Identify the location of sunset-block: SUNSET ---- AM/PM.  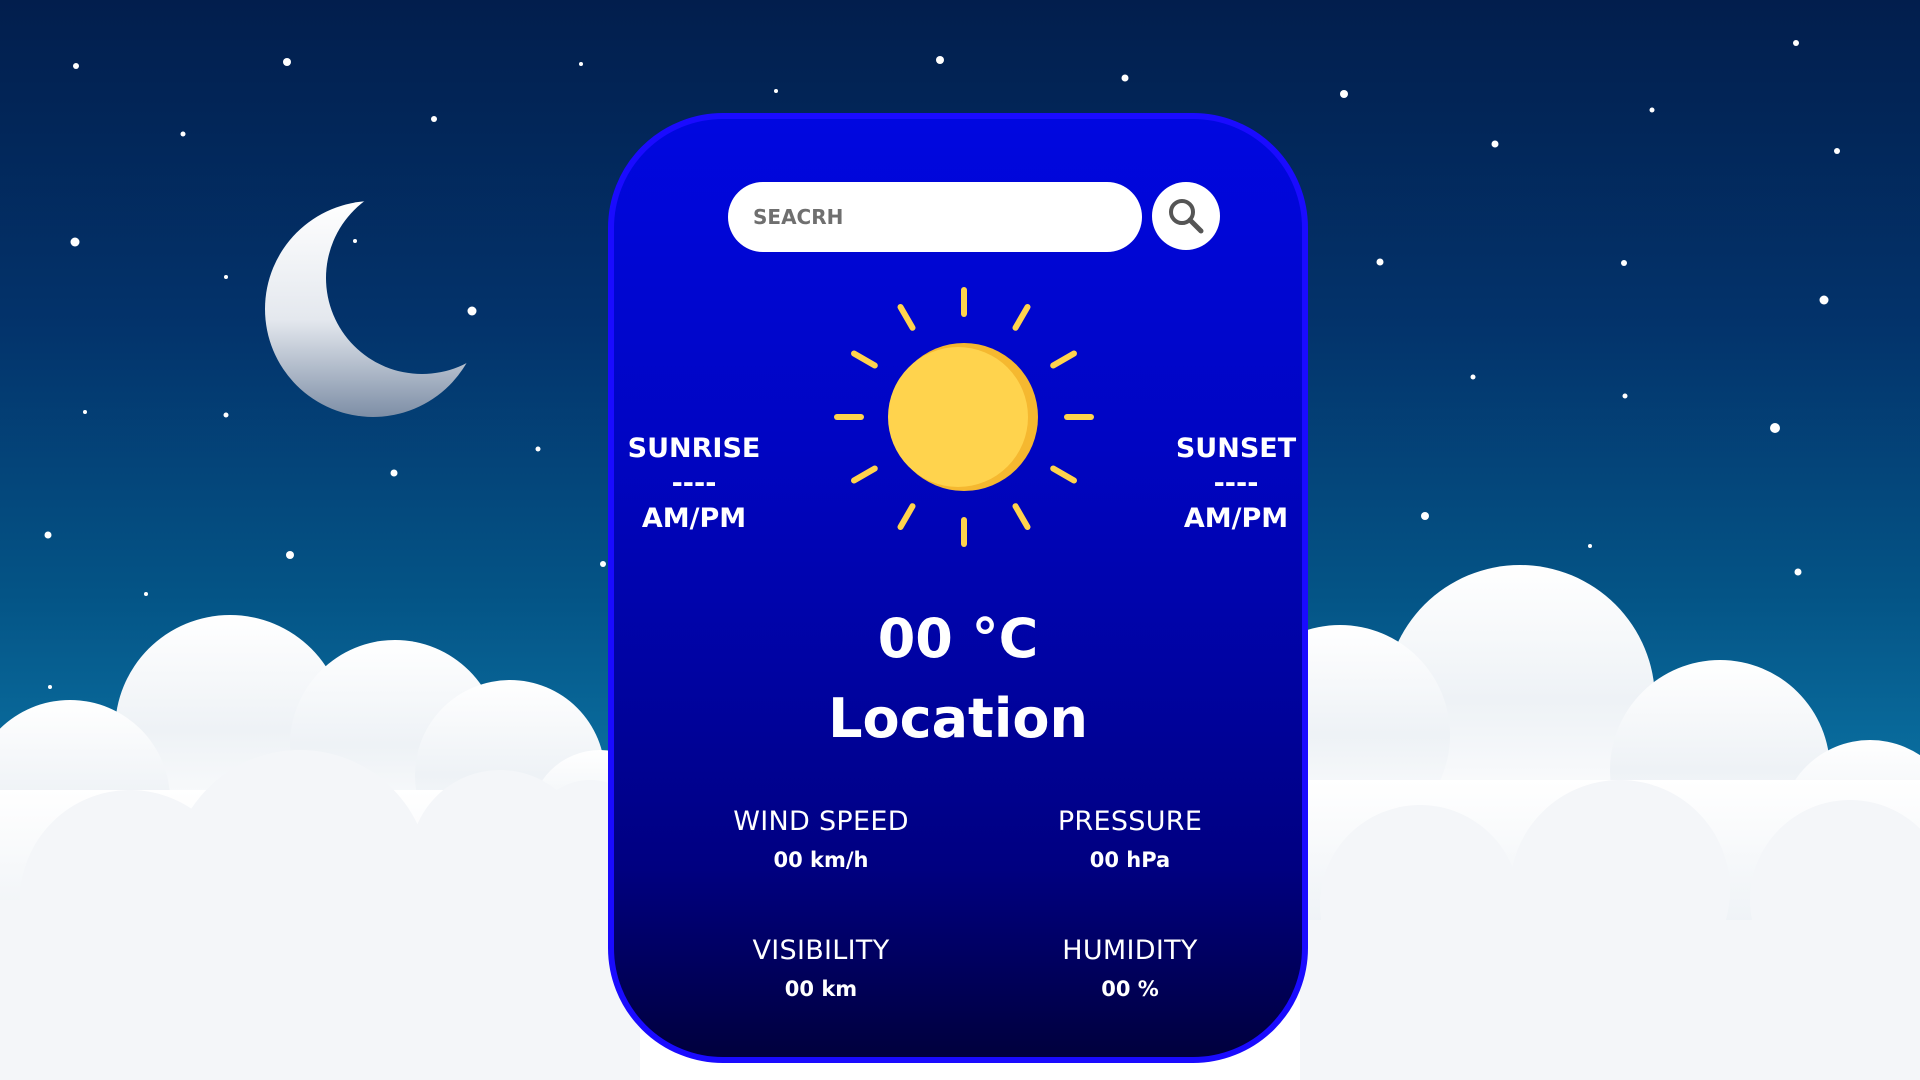
(1236, 483).